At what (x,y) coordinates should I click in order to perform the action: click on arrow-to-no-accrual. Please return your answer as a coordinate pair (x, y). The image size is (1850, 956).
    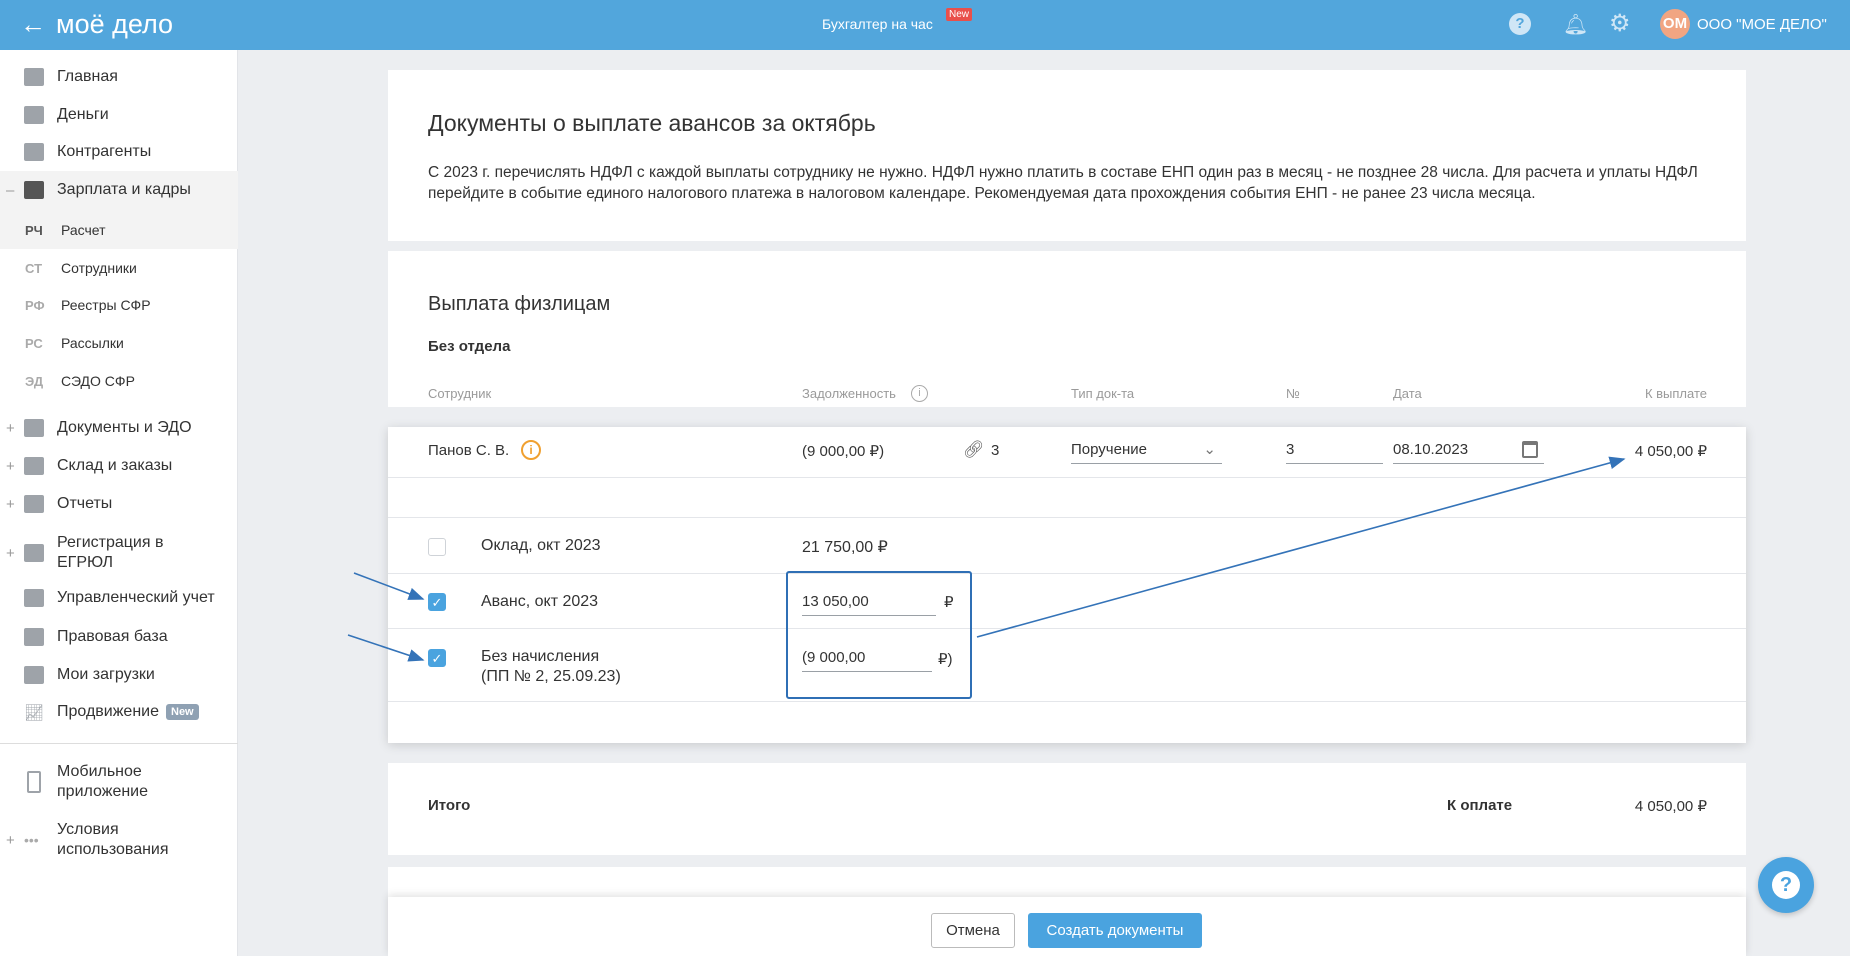
    Looking at the image, I should click on (386, 648).